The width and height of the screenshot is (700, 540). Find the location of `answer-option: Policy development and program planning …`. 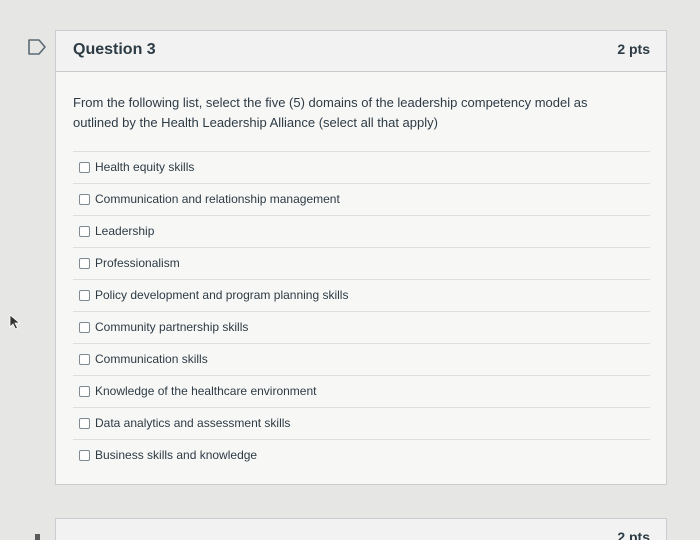

answer-option: Policy development and program planning … is located at coordinates (361, 296).